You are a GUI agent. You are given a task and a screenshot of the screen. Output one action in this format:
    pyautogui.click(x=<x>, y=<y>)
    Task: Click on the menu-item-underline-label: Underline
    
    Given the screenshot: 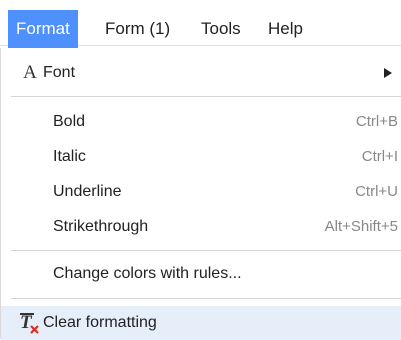 What is the action you would take?
    pyautogui.click(x=87, y=191)
    